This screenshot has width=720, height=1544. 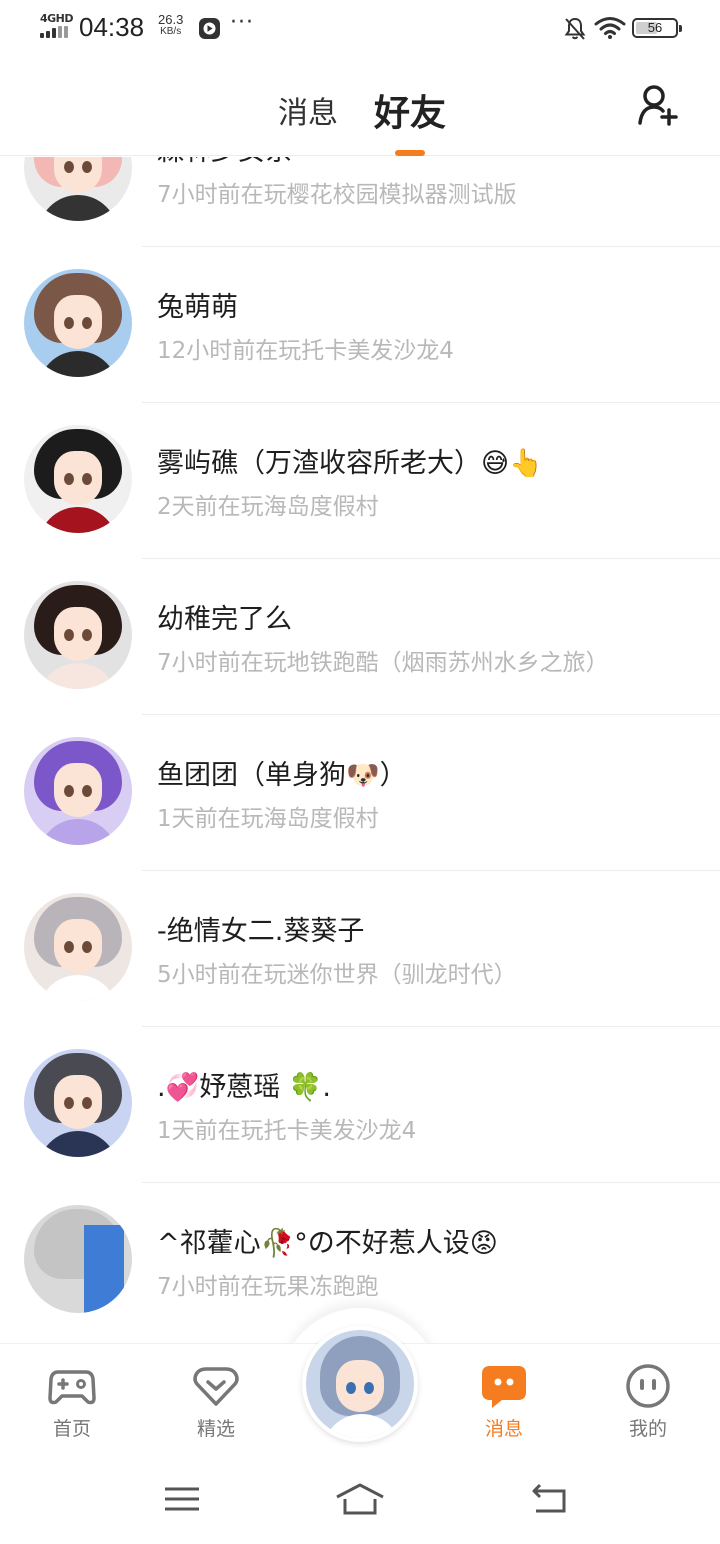 I want to click on friend-status: 5小时前在玩迷你世界（驯龙时代）, so click(x=337, y=975).